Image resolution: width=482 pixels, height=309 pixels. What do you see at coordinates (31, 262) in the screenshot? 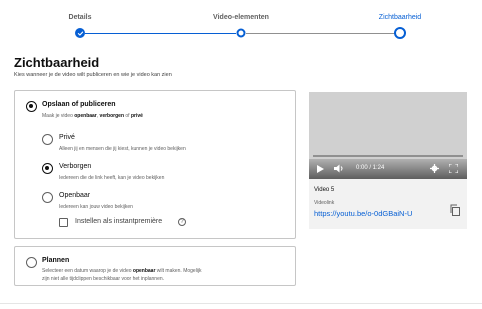
I see `radio-schedule` at bounding box center [31, 262].